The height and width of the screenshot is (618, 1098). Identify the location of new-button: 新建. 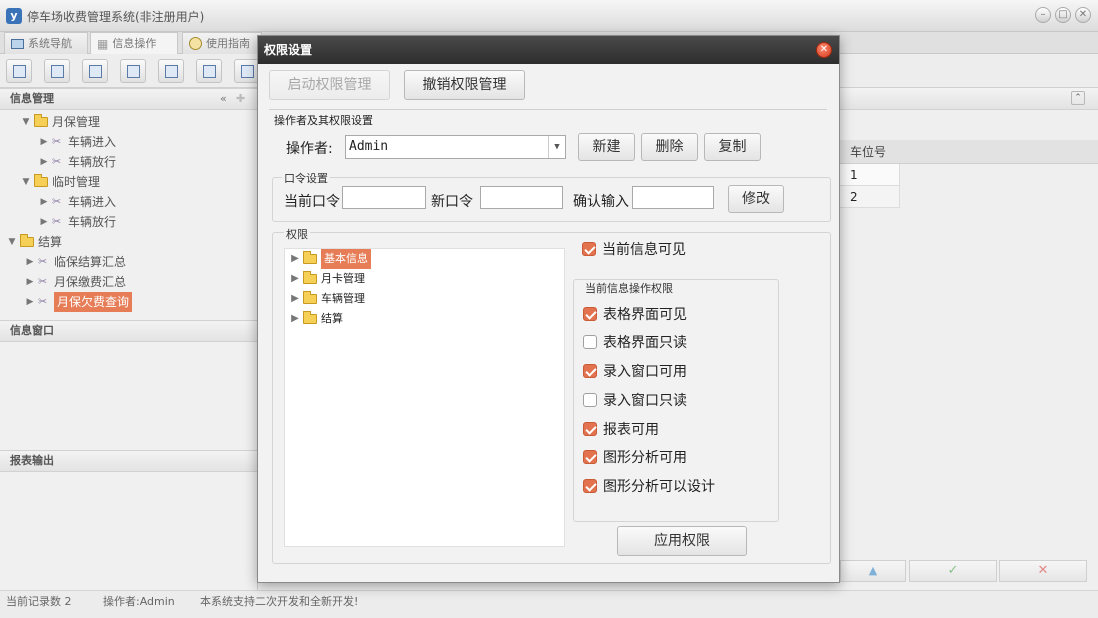
(606, 147).